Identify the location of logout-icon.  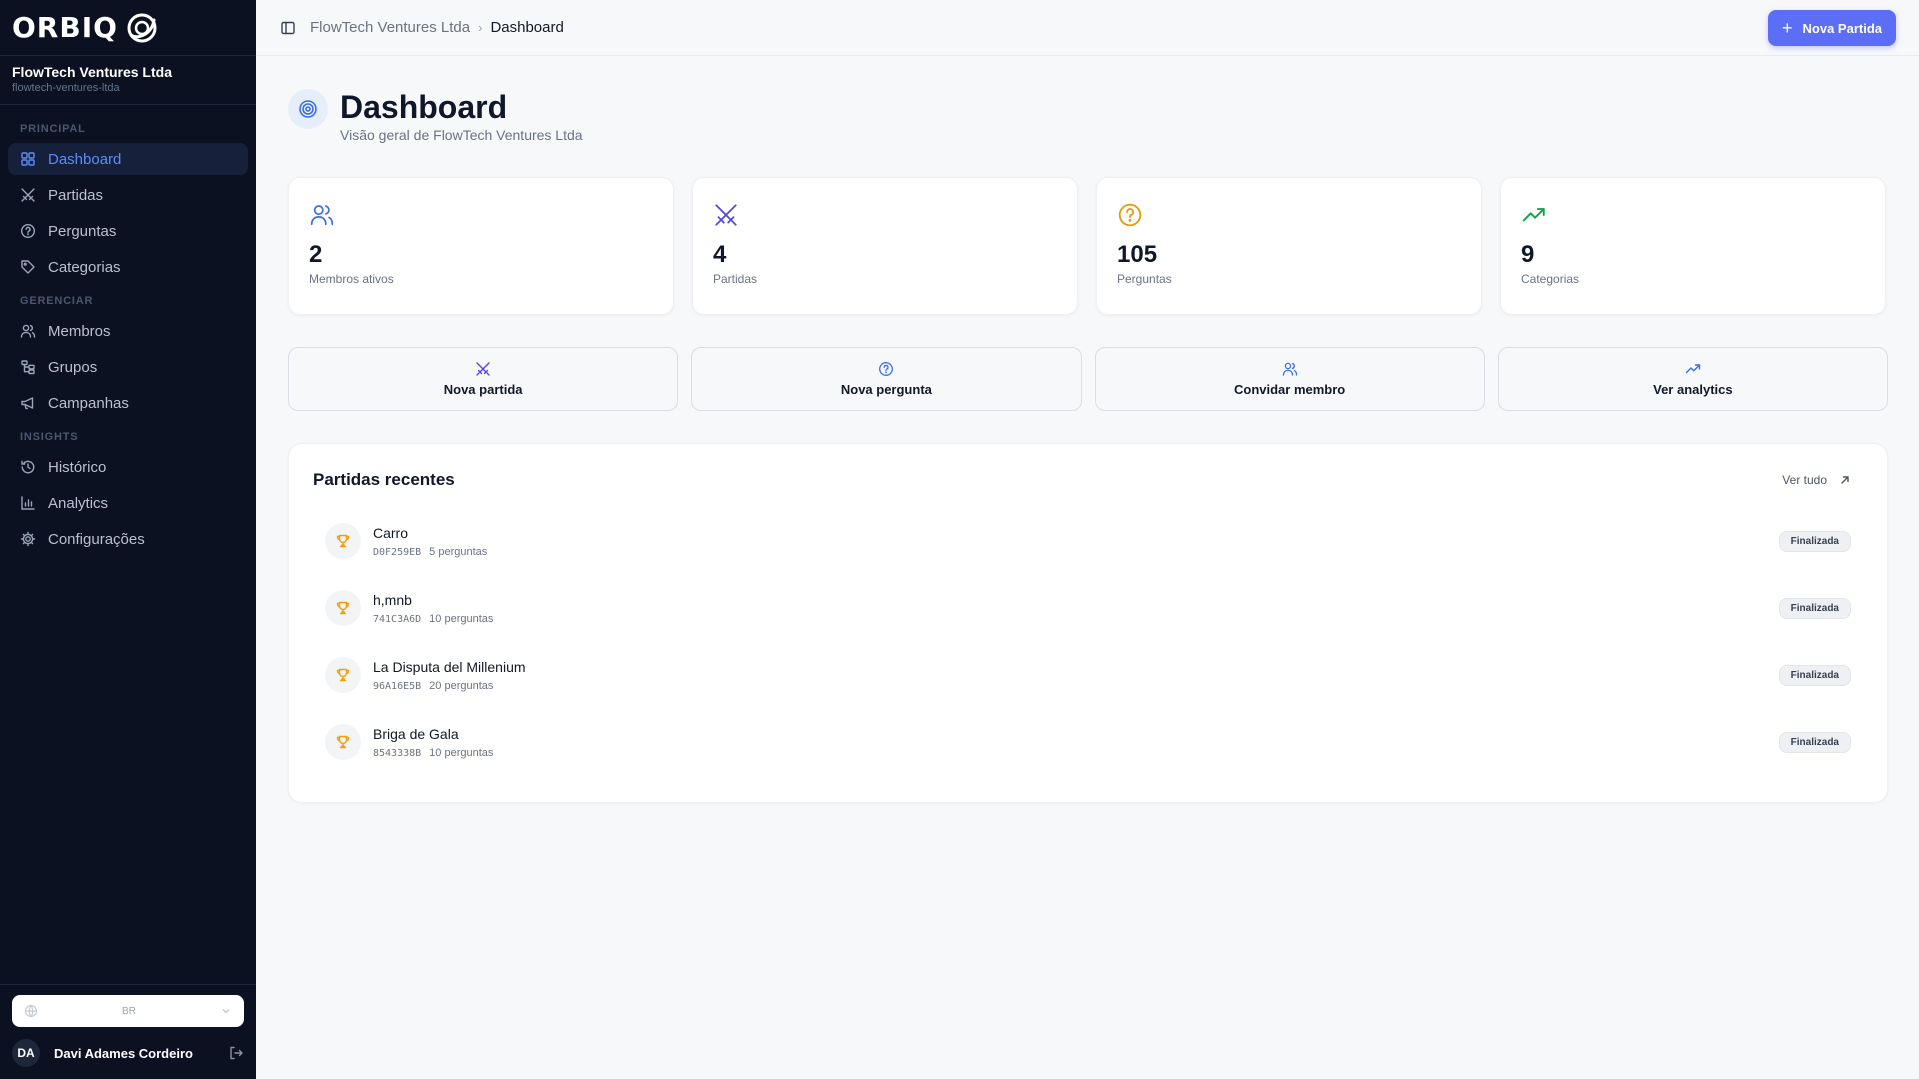
(236, 1053).